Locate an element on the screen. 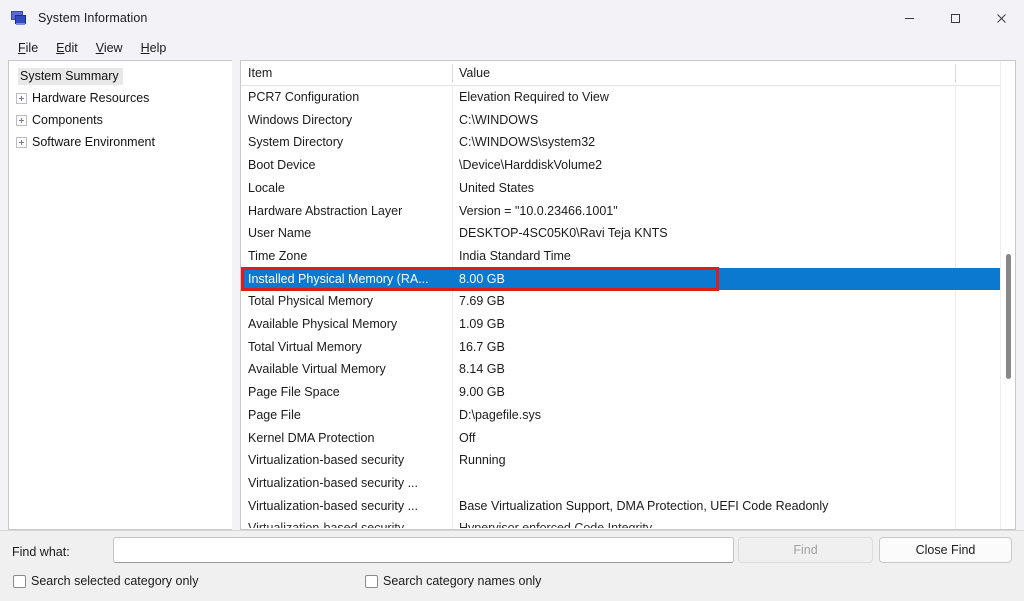 The width and height of the screenshot is (1024, 601). cell-value: United States is located at coordinates (497, 187).